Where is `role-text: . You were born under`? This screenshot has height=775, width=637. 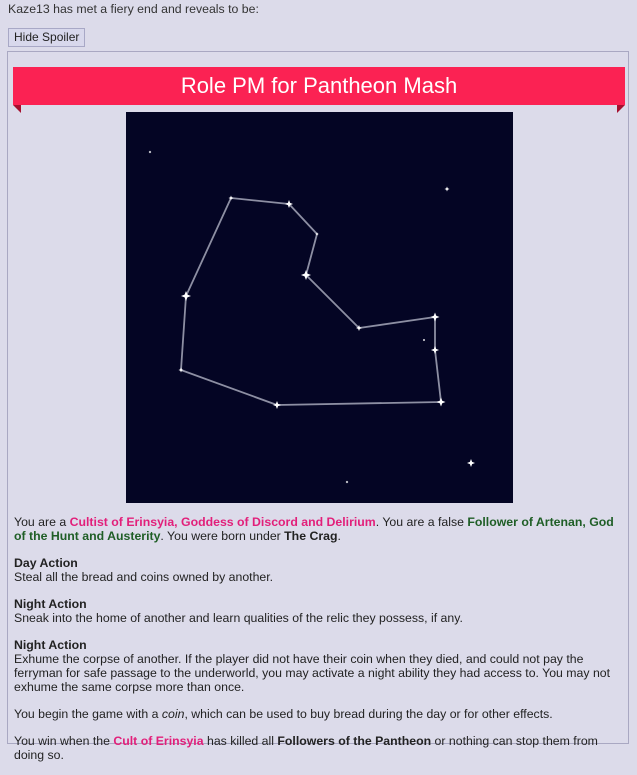 role-text: . You were born under is located at coordinates (222, 536).